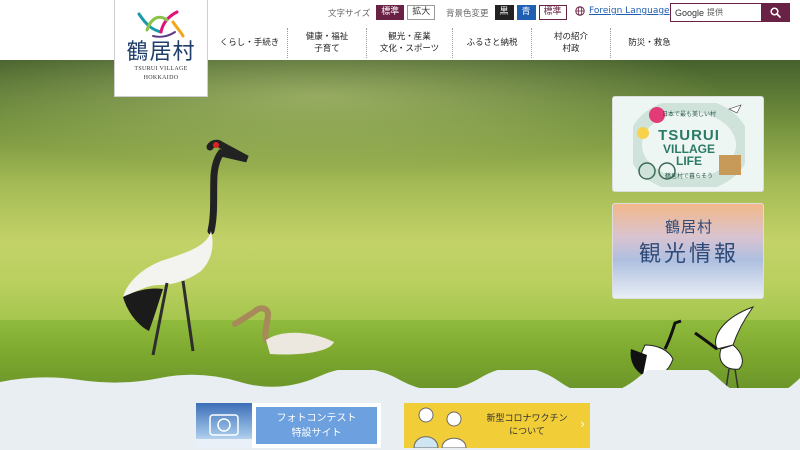 The width and height of the screenshot is (800, 450). I want to click on font-large-button: 拡大, so click(421, 12).